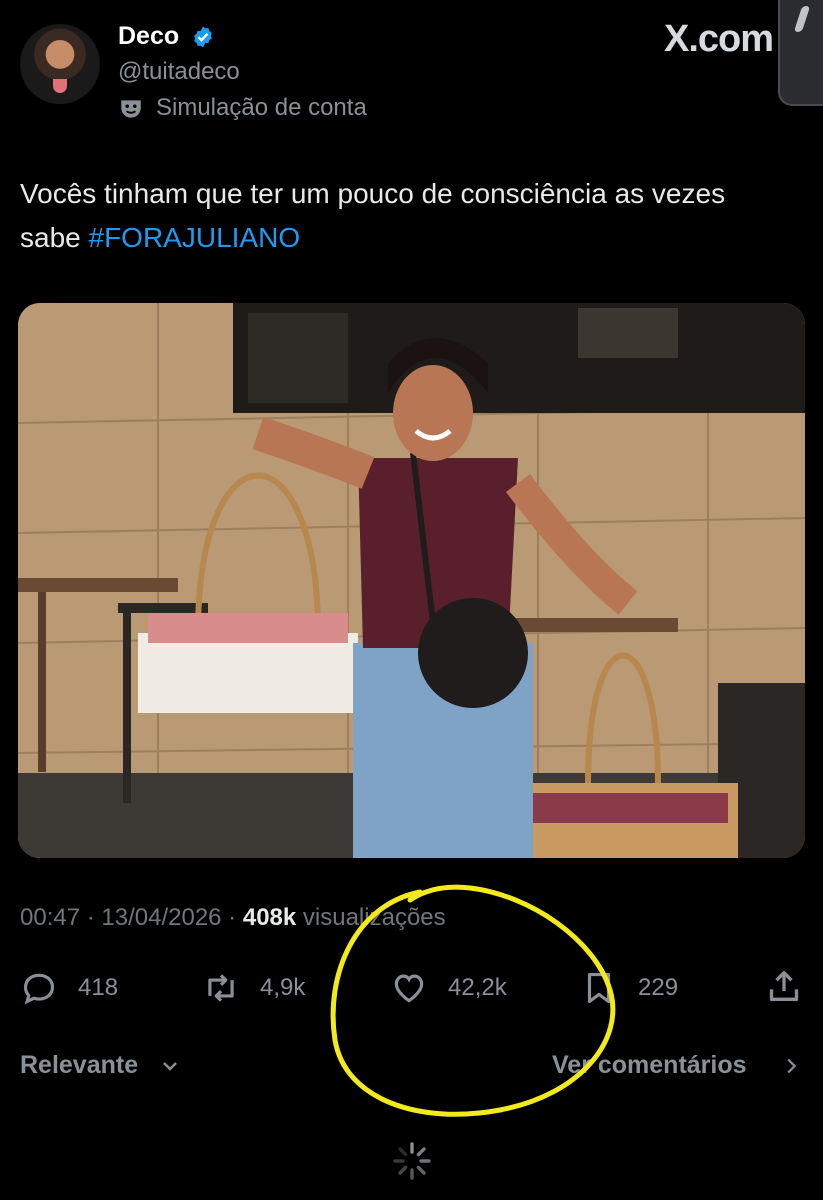 The height and width of the screenshot is (1200, 823). What do you see at coordinates (719, 39) in the screenshot?
I see `x-watermark: X.com` at bounding box center [719, 39].